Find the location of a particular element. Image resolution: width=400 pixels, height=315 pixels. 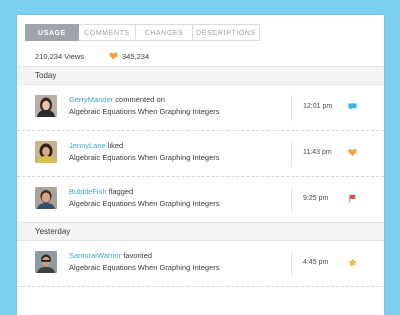

activity-time: 4:45 pm is located at coordinates (316, 262).